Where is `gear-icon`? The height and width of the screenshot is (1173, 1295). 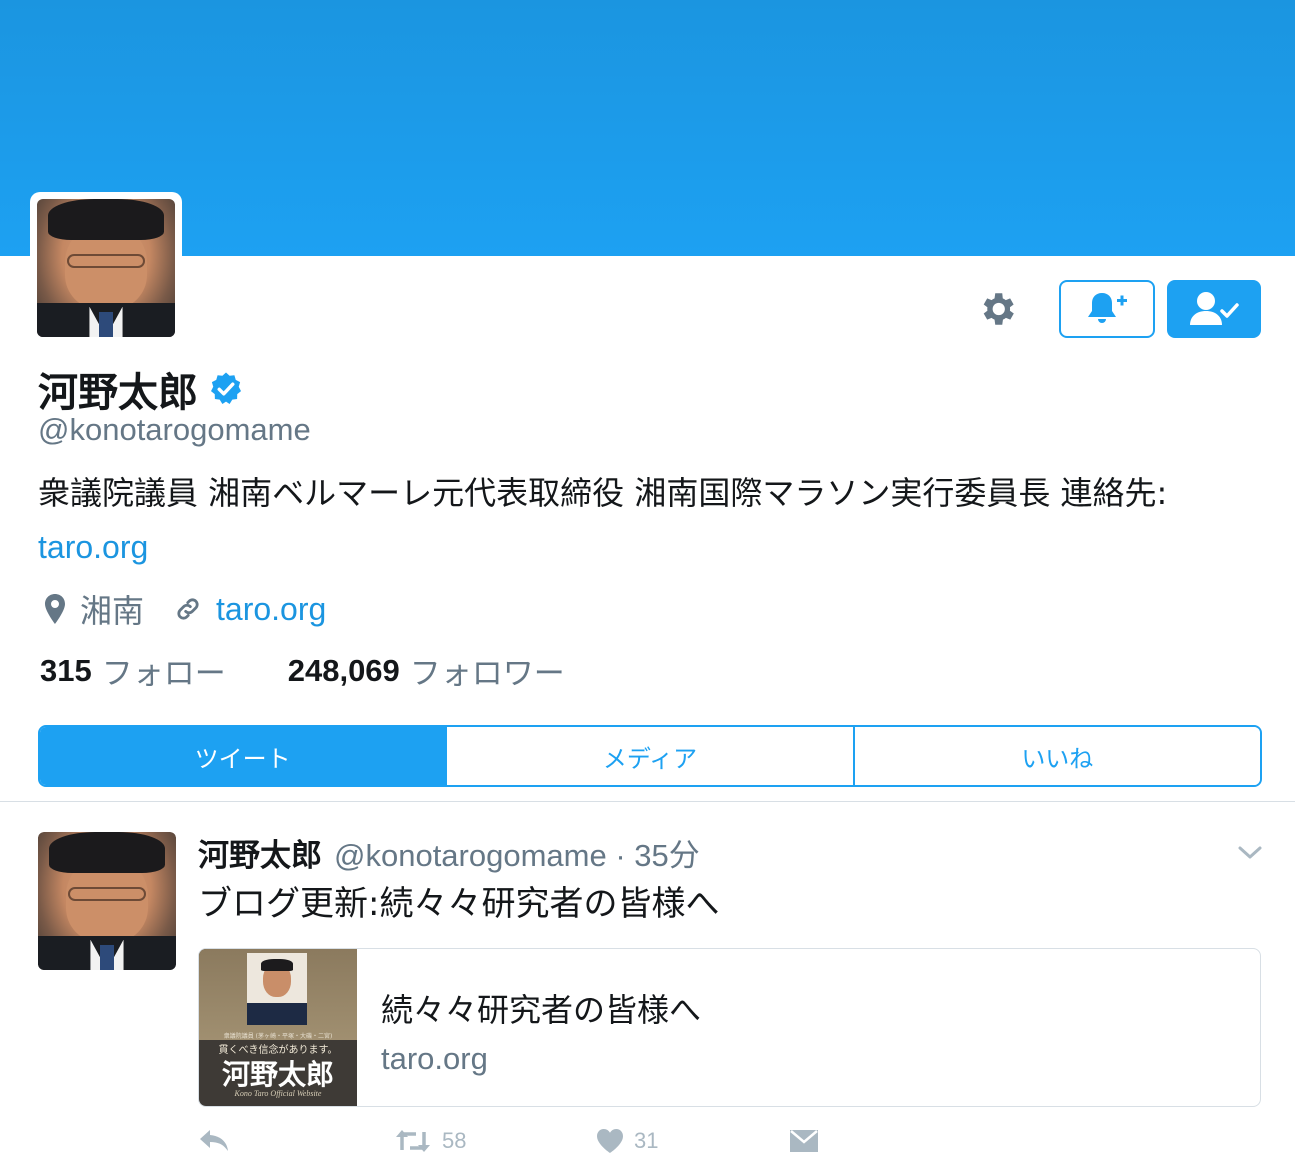 gear-icon is located at coordinates (998, 309).